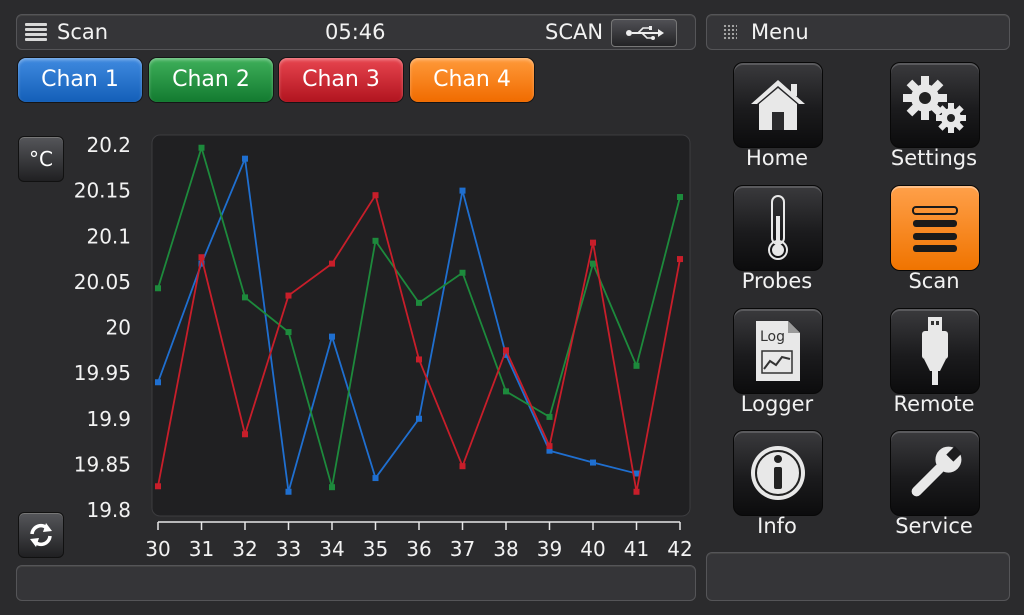 This screenshot has height=615, width=1024. Describe the element at coordinates (505, 549) in the screenshot. I see `x-tick-label: 38` at that location.